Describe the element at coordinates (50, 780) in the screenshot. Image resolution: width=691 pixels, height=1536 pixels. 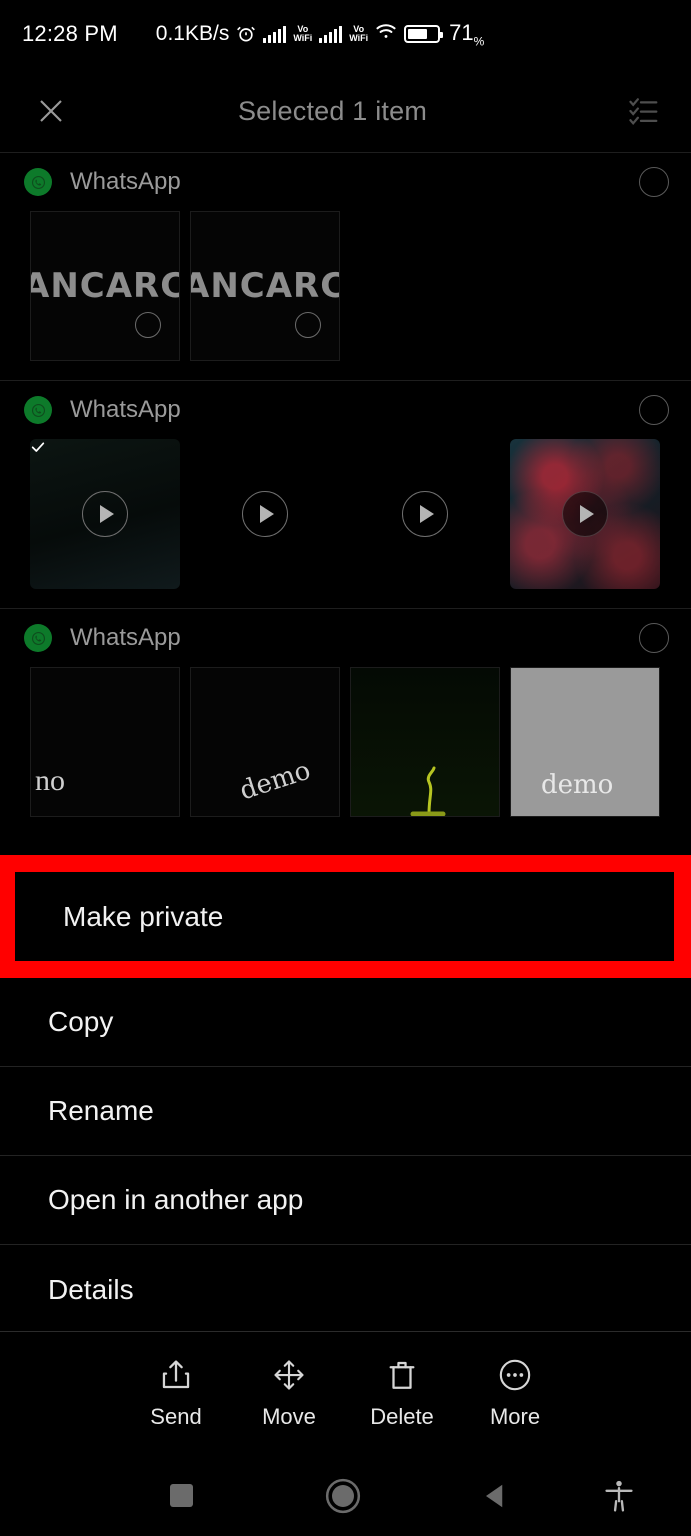
I see `thumbnail-label: no` at that location.